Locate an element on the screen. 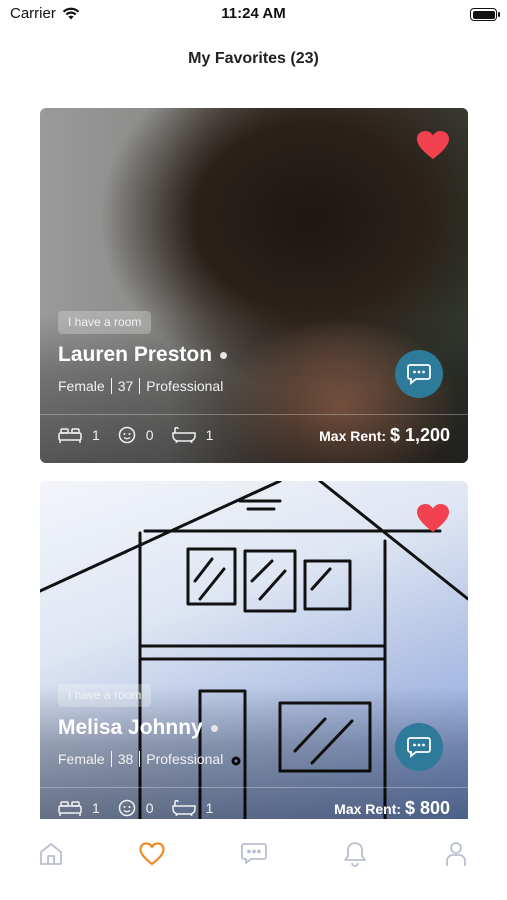  clock: 11:24 AM is located at coordinates (253, 13).